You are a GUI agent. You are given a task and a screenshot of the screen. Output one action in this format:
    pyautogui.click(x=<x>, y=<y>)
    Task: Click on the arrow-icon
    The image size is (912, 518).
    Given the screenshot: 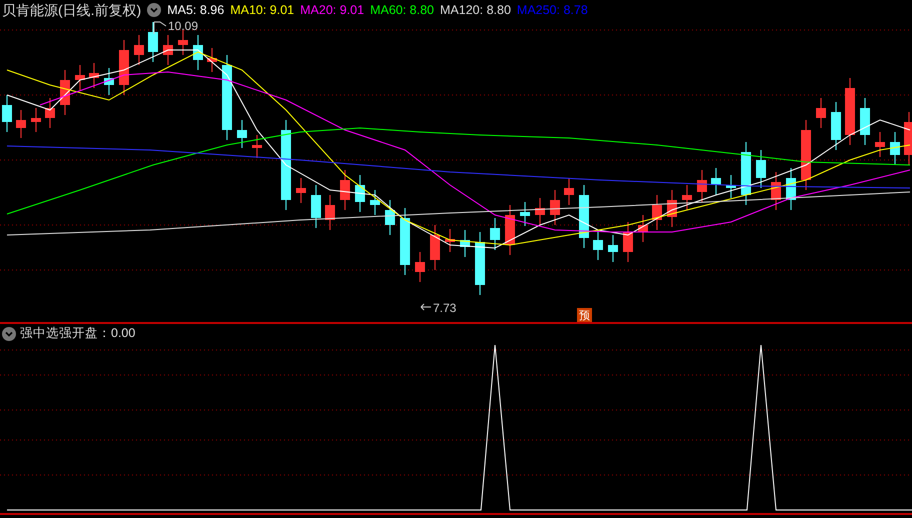 What is the action you would take?
    pyautogui.click(x=426, y=307)
    